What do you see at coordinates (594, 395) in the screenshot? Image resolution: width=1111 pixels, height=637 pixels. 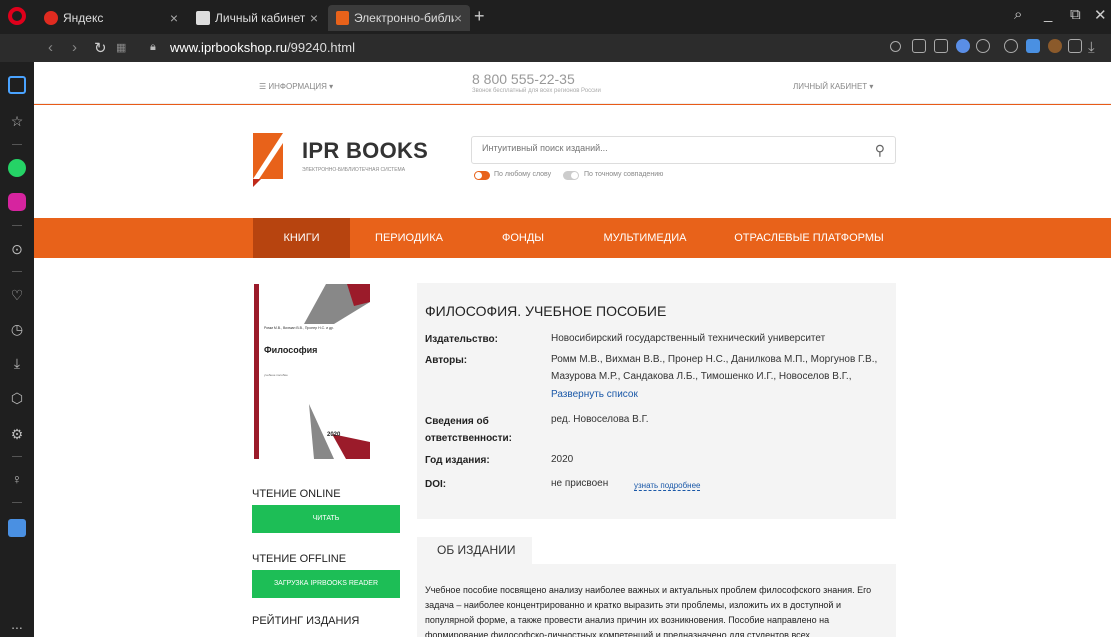 I see `expand-authors-link: Развернуть список` at bounding box center [594, 395].